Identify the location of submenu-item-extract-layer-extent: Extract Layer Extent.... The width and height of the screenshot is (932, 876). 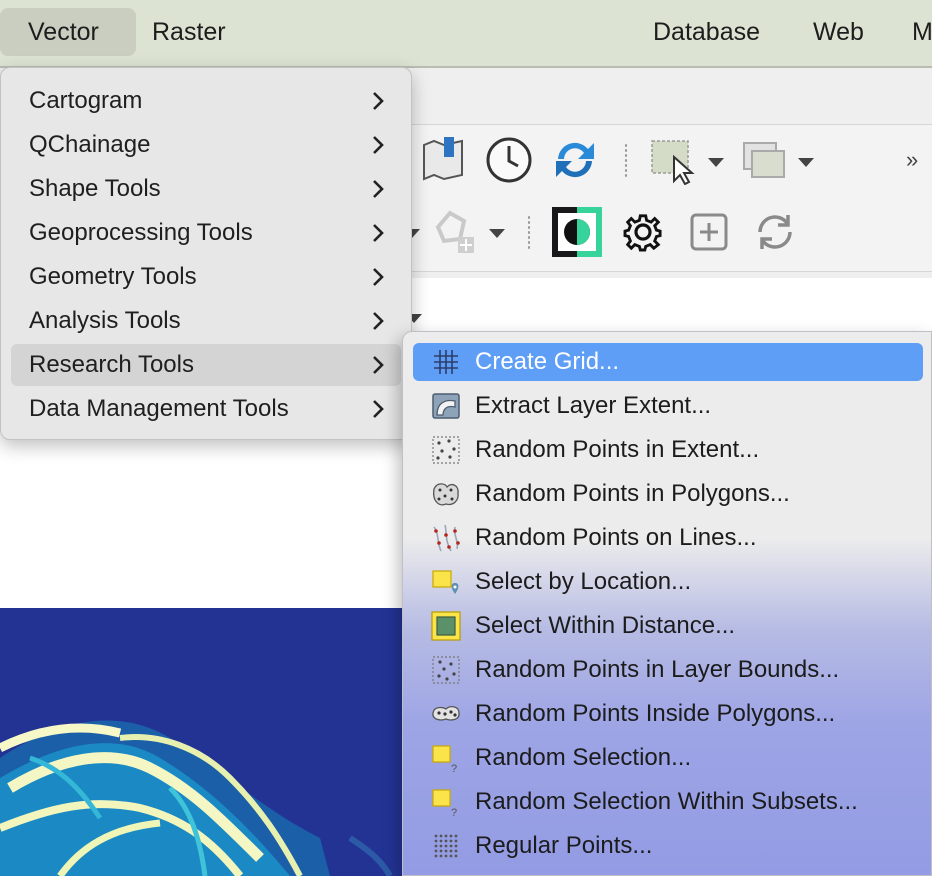
(668, 406).